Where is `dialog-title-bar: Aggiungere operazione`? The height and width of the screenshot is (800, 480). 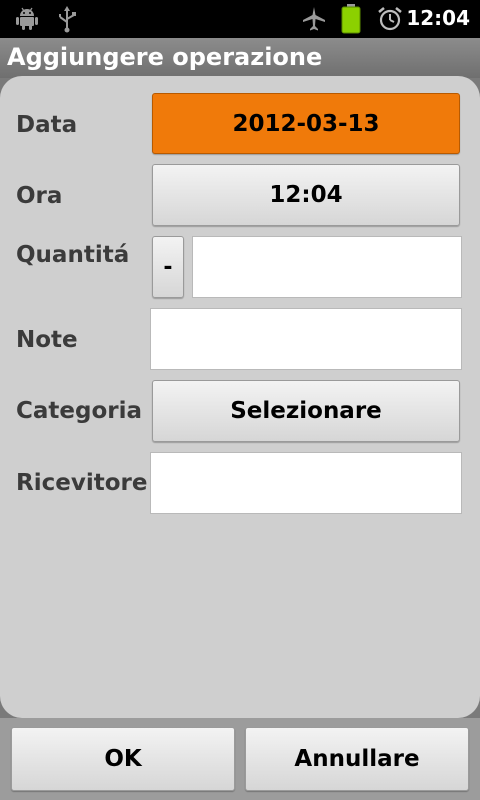 dialog-title-bar: Aggiungere operazione is located at coordinates (240, 58).